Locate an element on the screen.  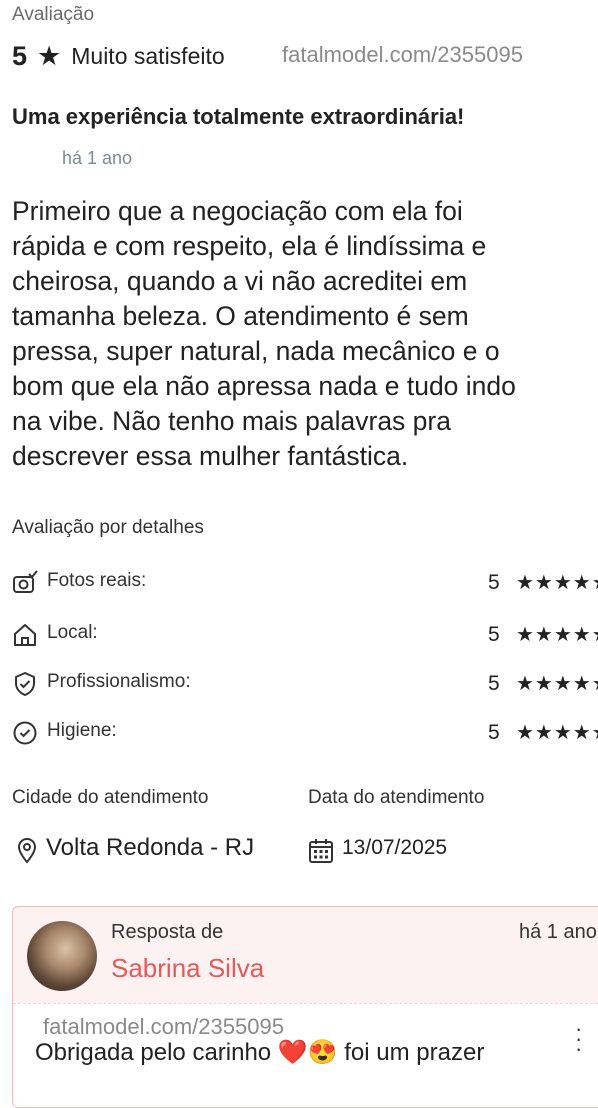
reply-author-name: Sabrina Silva is located at coordinates (187, 968).